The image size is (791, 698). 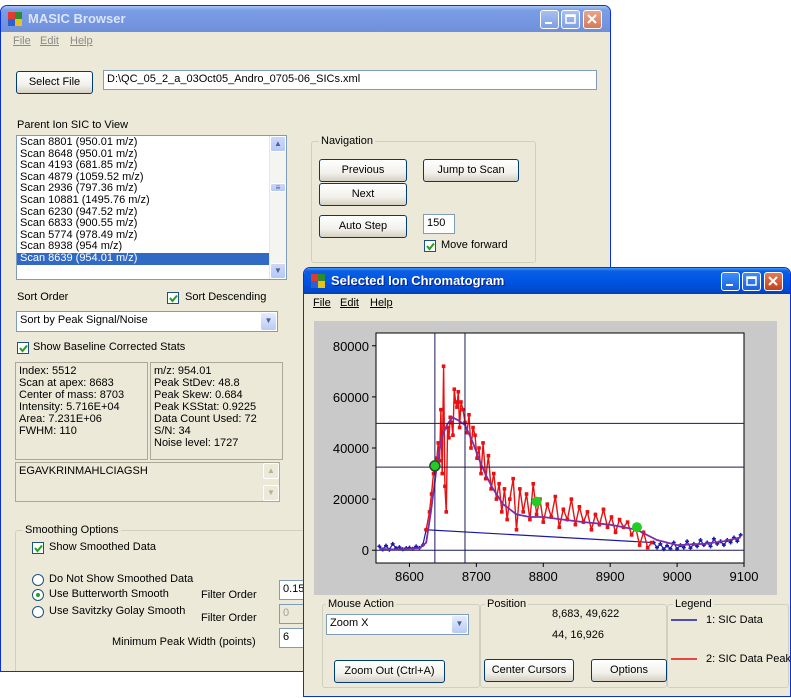 I want to click on center-cursors-button: Center Cursors, so click(x=529, y=670).